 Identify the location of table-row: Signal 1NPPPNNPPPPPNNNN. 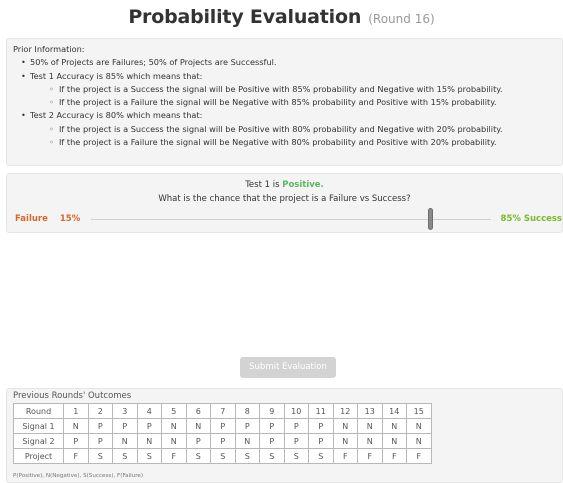
(222, 426).